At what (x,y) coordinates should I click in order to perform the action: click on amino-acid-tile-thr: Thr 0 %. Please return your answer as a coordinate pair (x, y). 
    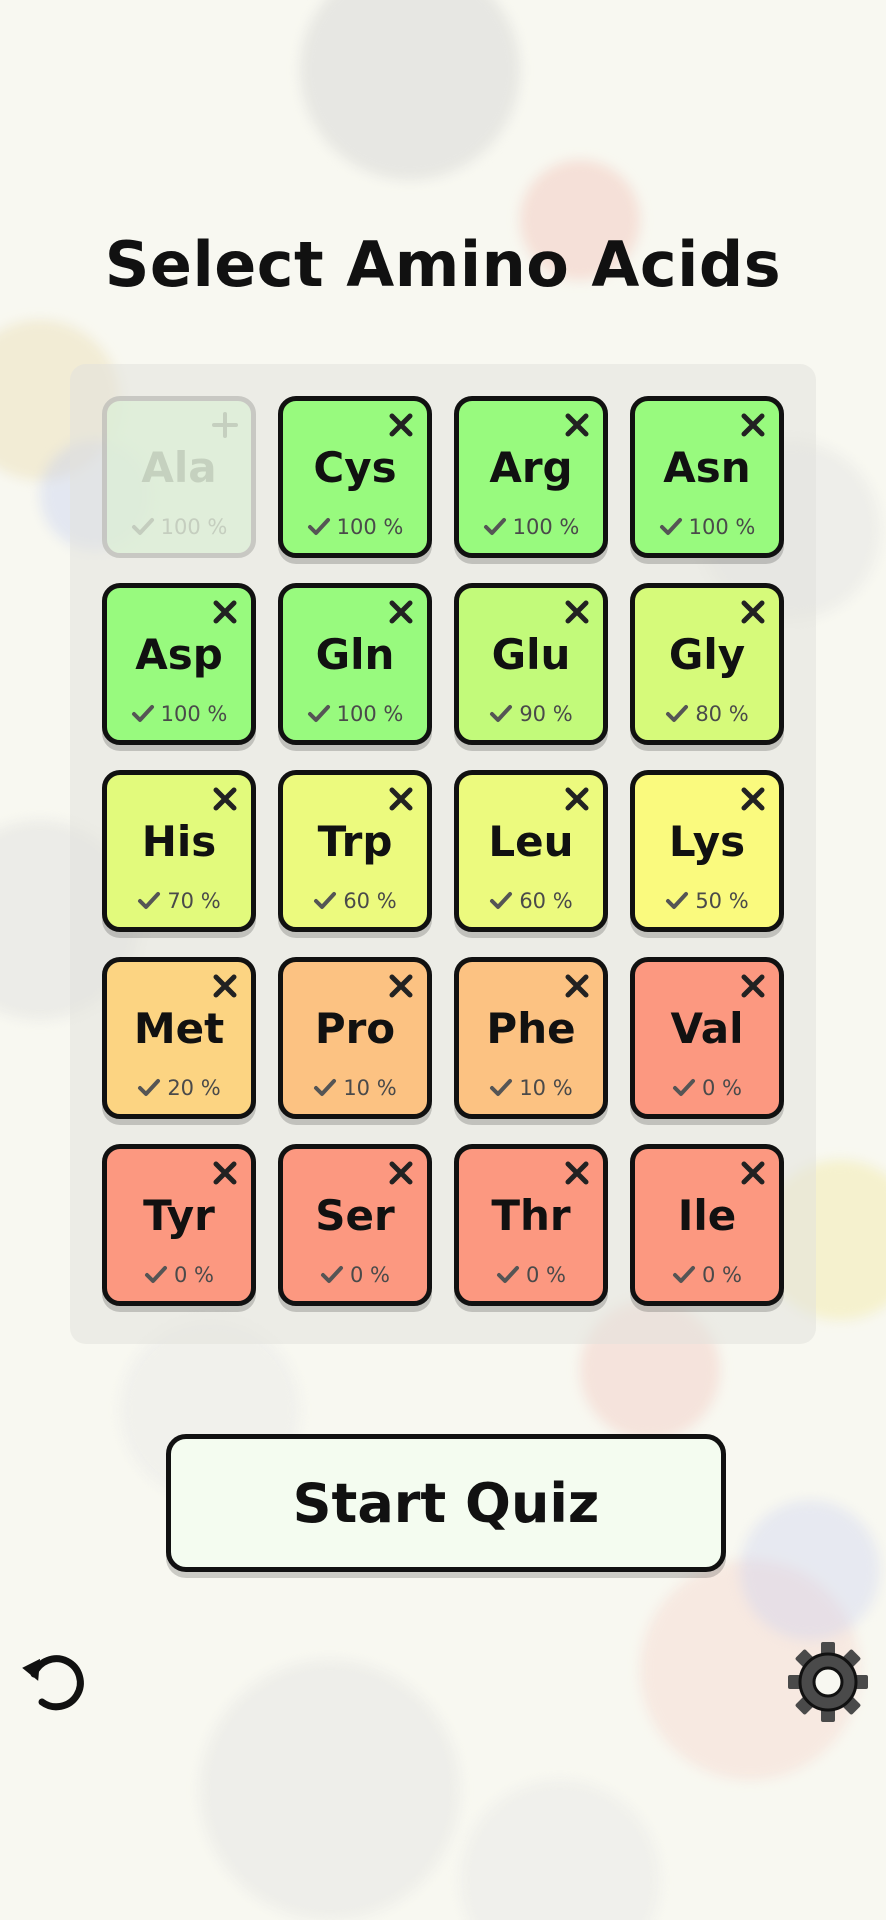
    Looking at the image, I should click on (531, 1225).